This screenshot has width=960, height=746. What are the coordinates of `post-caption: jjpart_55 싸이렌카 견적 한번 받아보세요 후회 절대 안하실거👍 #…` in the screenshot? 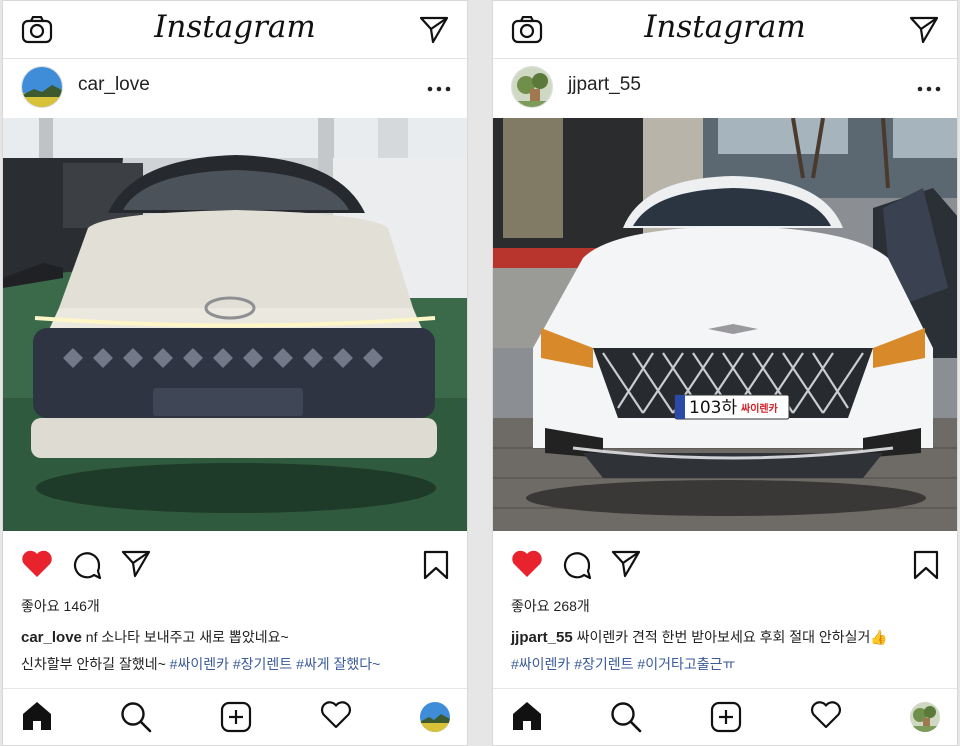 It's located at (729, 651).